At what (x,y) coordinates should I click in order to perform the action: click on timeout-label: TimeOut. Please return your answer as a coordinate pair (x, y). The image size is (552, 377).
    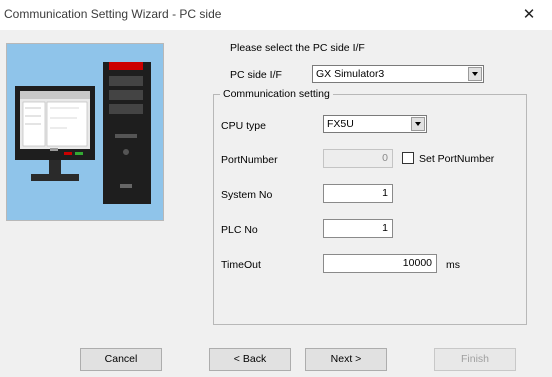
    Looking at the image, I should click on (241, 265).